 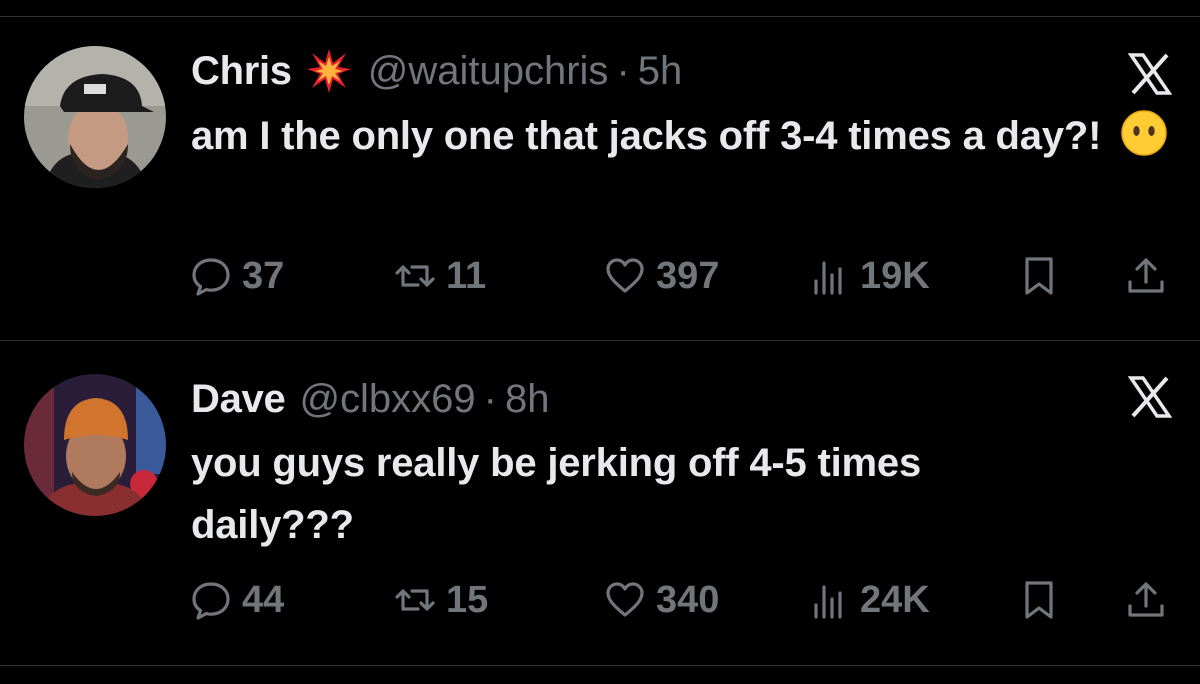 I want to click on view-count: 19K, so click(x=895, y=275).